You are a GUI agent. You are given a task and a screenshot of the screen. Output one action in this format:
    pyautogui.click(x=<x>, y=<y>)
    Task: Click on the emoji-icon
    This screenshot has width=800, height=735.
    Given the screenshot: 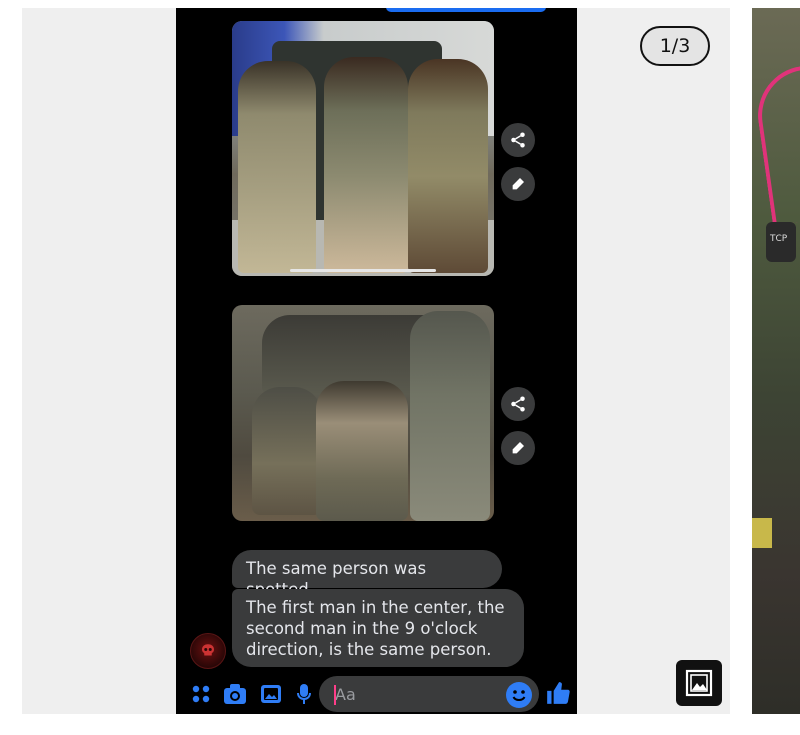 What is the action you would take?
    pyautogui.click(x=519, y=695)
    